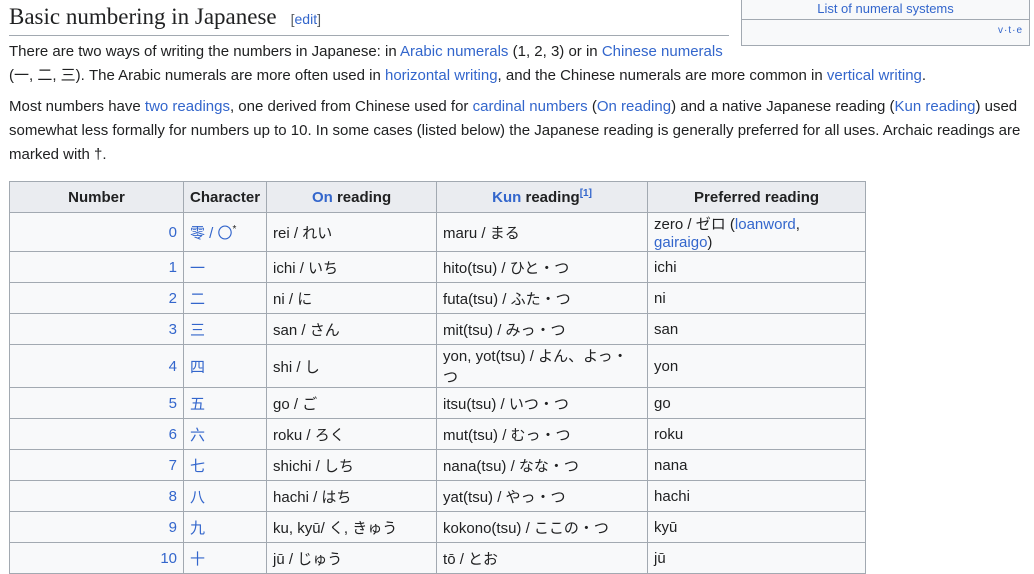 This screenshot has width=1034, height=574. I want to click on cell-on-reading: jū / じゅう, so click(352, 558).